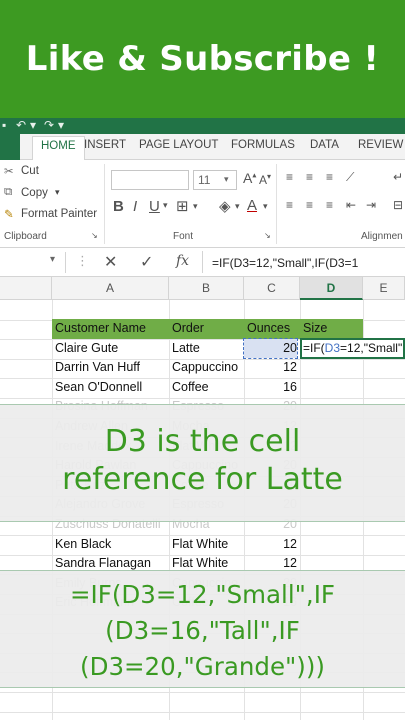 This screenshot has width=405, height=720. Describe the element at coordinates (289, 205) in the screenshot. I see `align-left-icon: ≡` at that location.